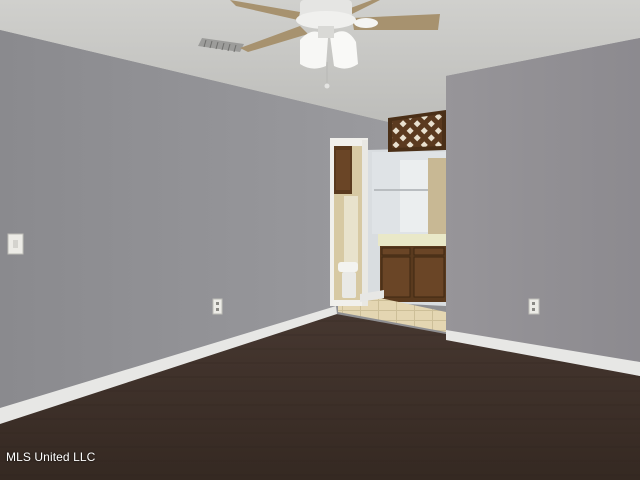  Describe the element at coordinates (51, 457) in the screenshot. I see `watermark: MLS United LLC` at that location.